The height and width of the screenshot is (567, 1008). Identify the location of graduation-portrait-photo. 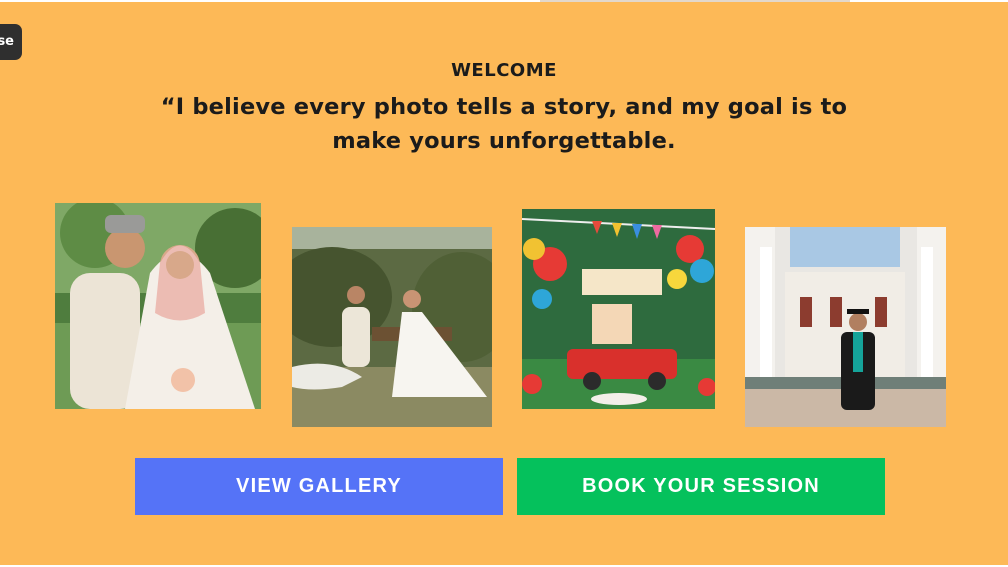
(845, 327).